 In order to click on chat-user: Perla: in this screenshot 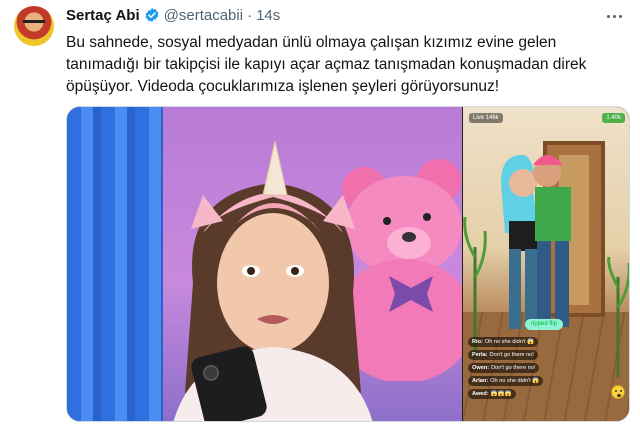, I will do `click(480, 355)`.